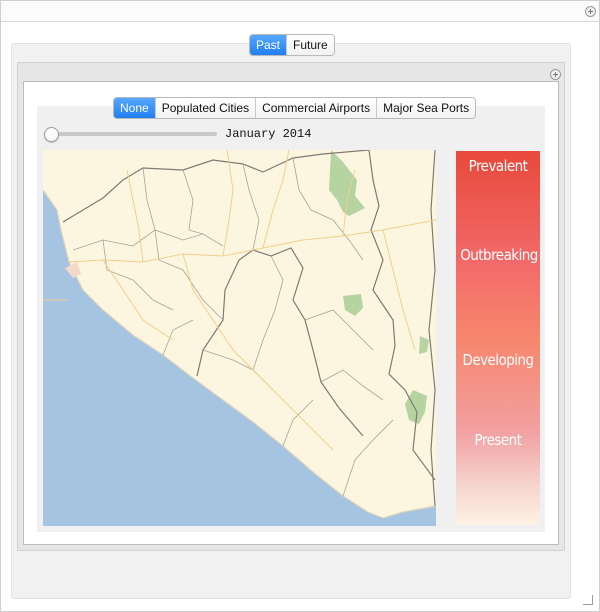 The width and height of the screenshot is (600, 612). Describe the element at coordinates (300, 11) in the screenshot. I see `window-toolbar` at that location.